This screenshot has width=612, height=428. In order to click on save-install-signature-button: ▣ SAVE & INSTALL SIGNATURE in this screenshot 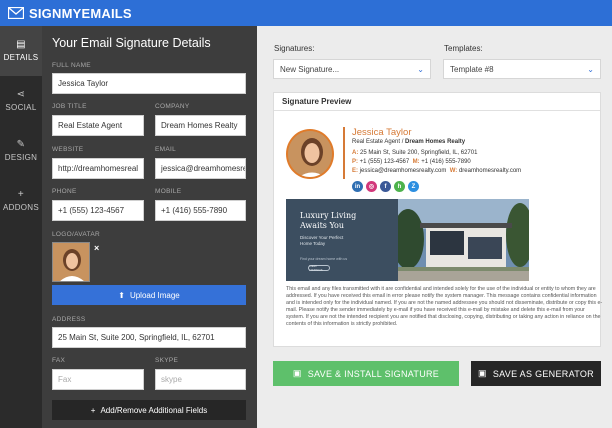, I will do `click(366, 373)`.